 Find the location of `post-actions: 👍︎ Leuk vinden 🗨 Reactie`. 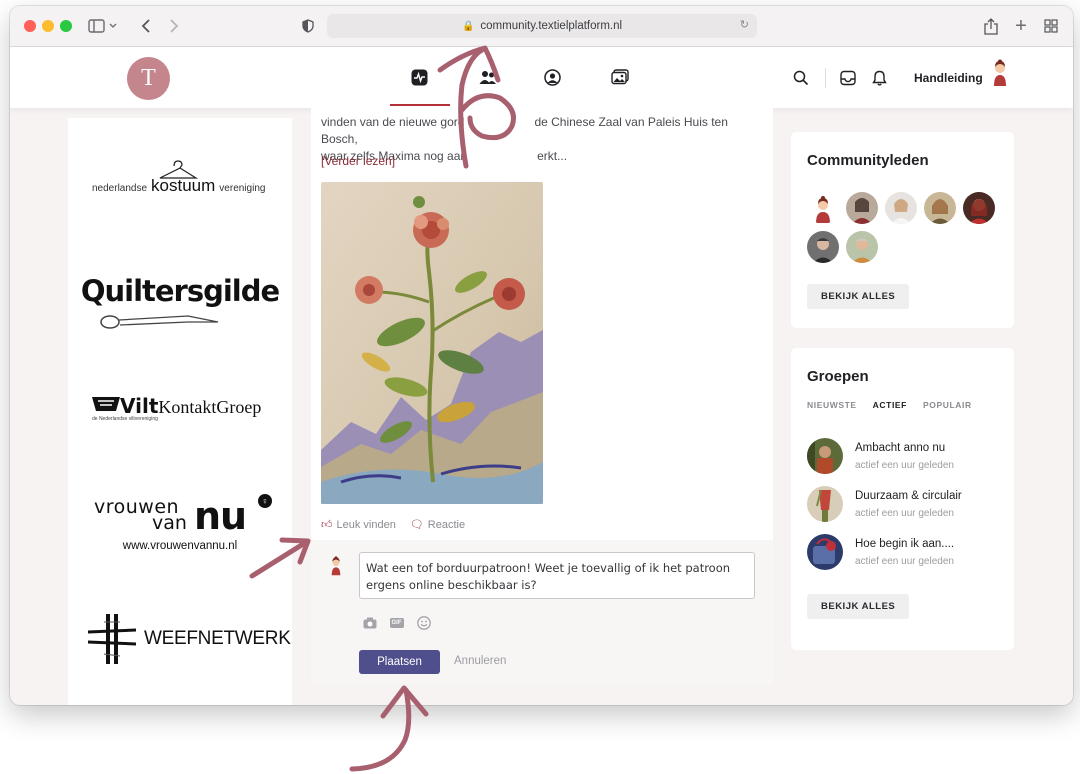

post-actions: 👍︎ Leuk vinden 🗨 Reactie is located at coordinates (393, 524).